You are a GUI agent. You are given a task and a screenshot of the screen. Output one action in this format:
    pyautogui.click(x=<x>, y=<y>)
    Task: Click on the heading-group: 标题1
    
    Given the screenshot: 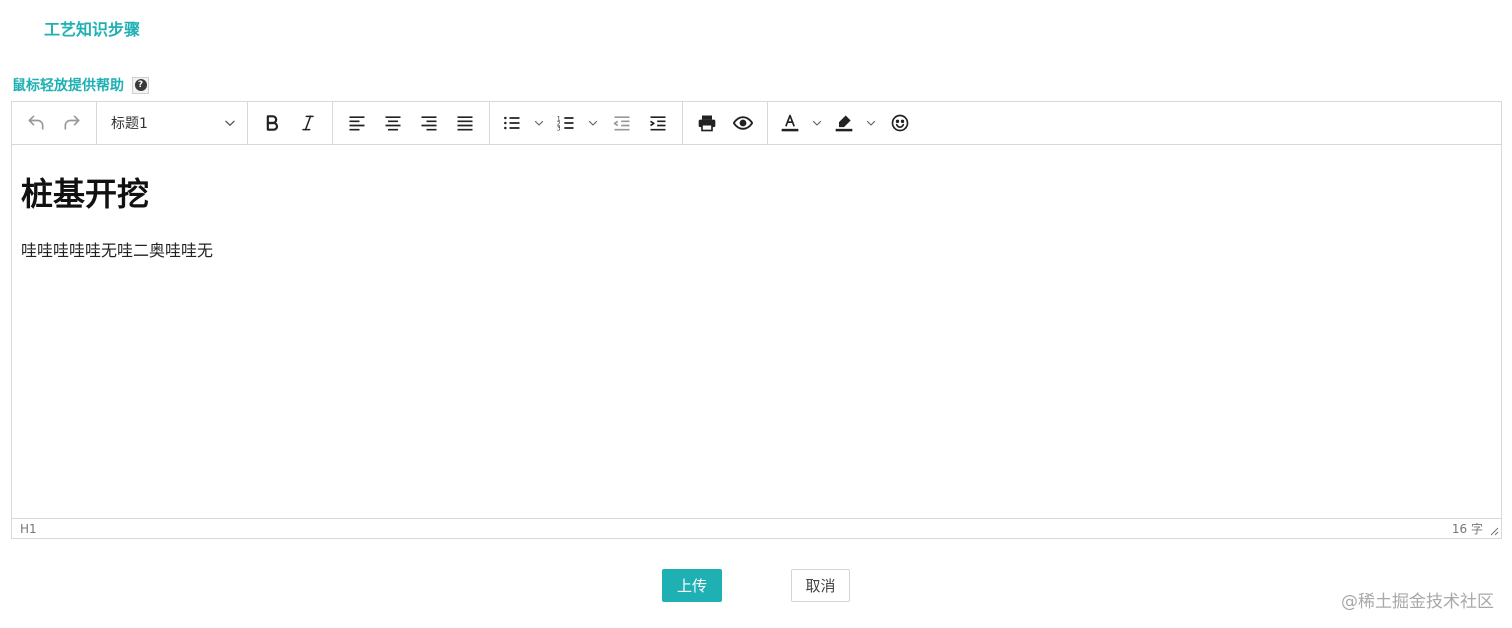 What is the action you would take?
    pyautogui.click(x=172, y=123)
    